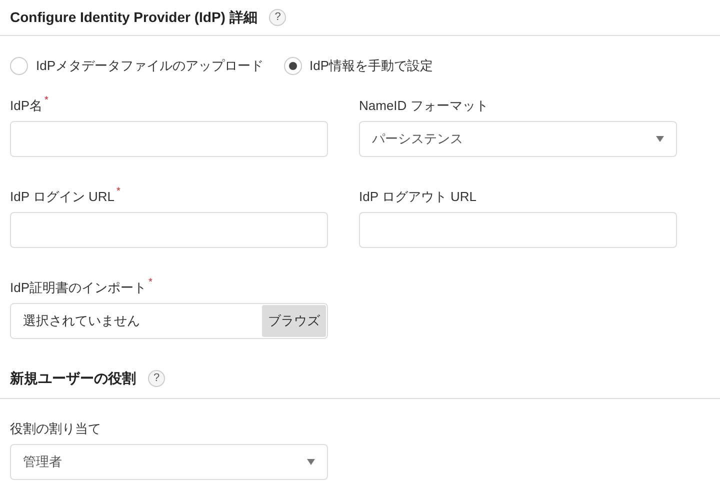 The width and height of the screenshot is (720, 493). What do you see at coordinates (418, 197) in the screenshot?
I see `field-label: IdP ログアウト URL` at bounding box center [418, 197].